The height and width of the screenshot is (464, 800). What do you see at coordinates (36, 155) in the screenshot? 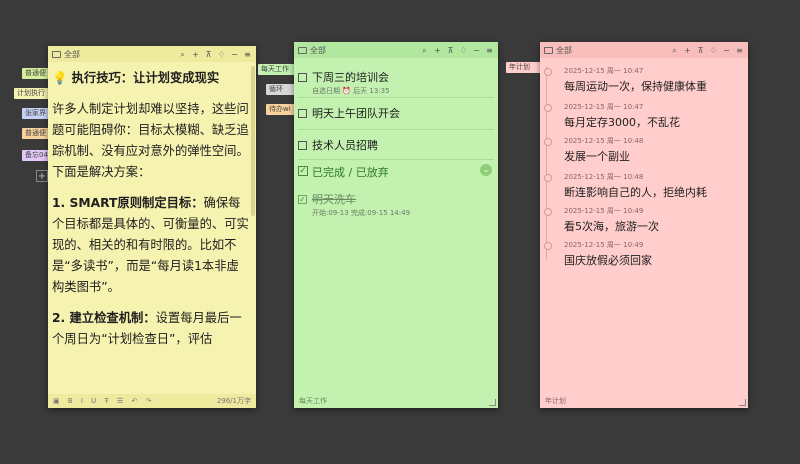
I see `yellow-side-tab-5: 备忘04` at bounding box center [36, 155].